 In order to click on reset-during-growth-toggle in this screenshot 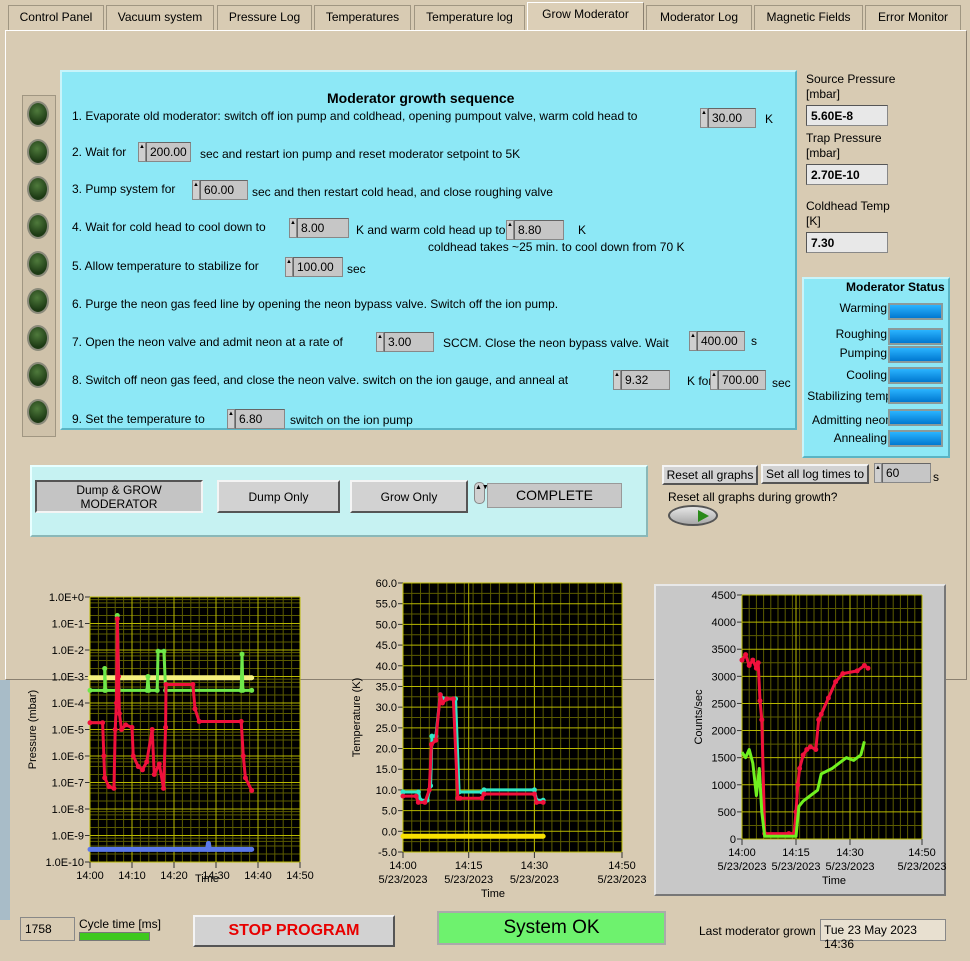, I will do `click(693, 515)`.